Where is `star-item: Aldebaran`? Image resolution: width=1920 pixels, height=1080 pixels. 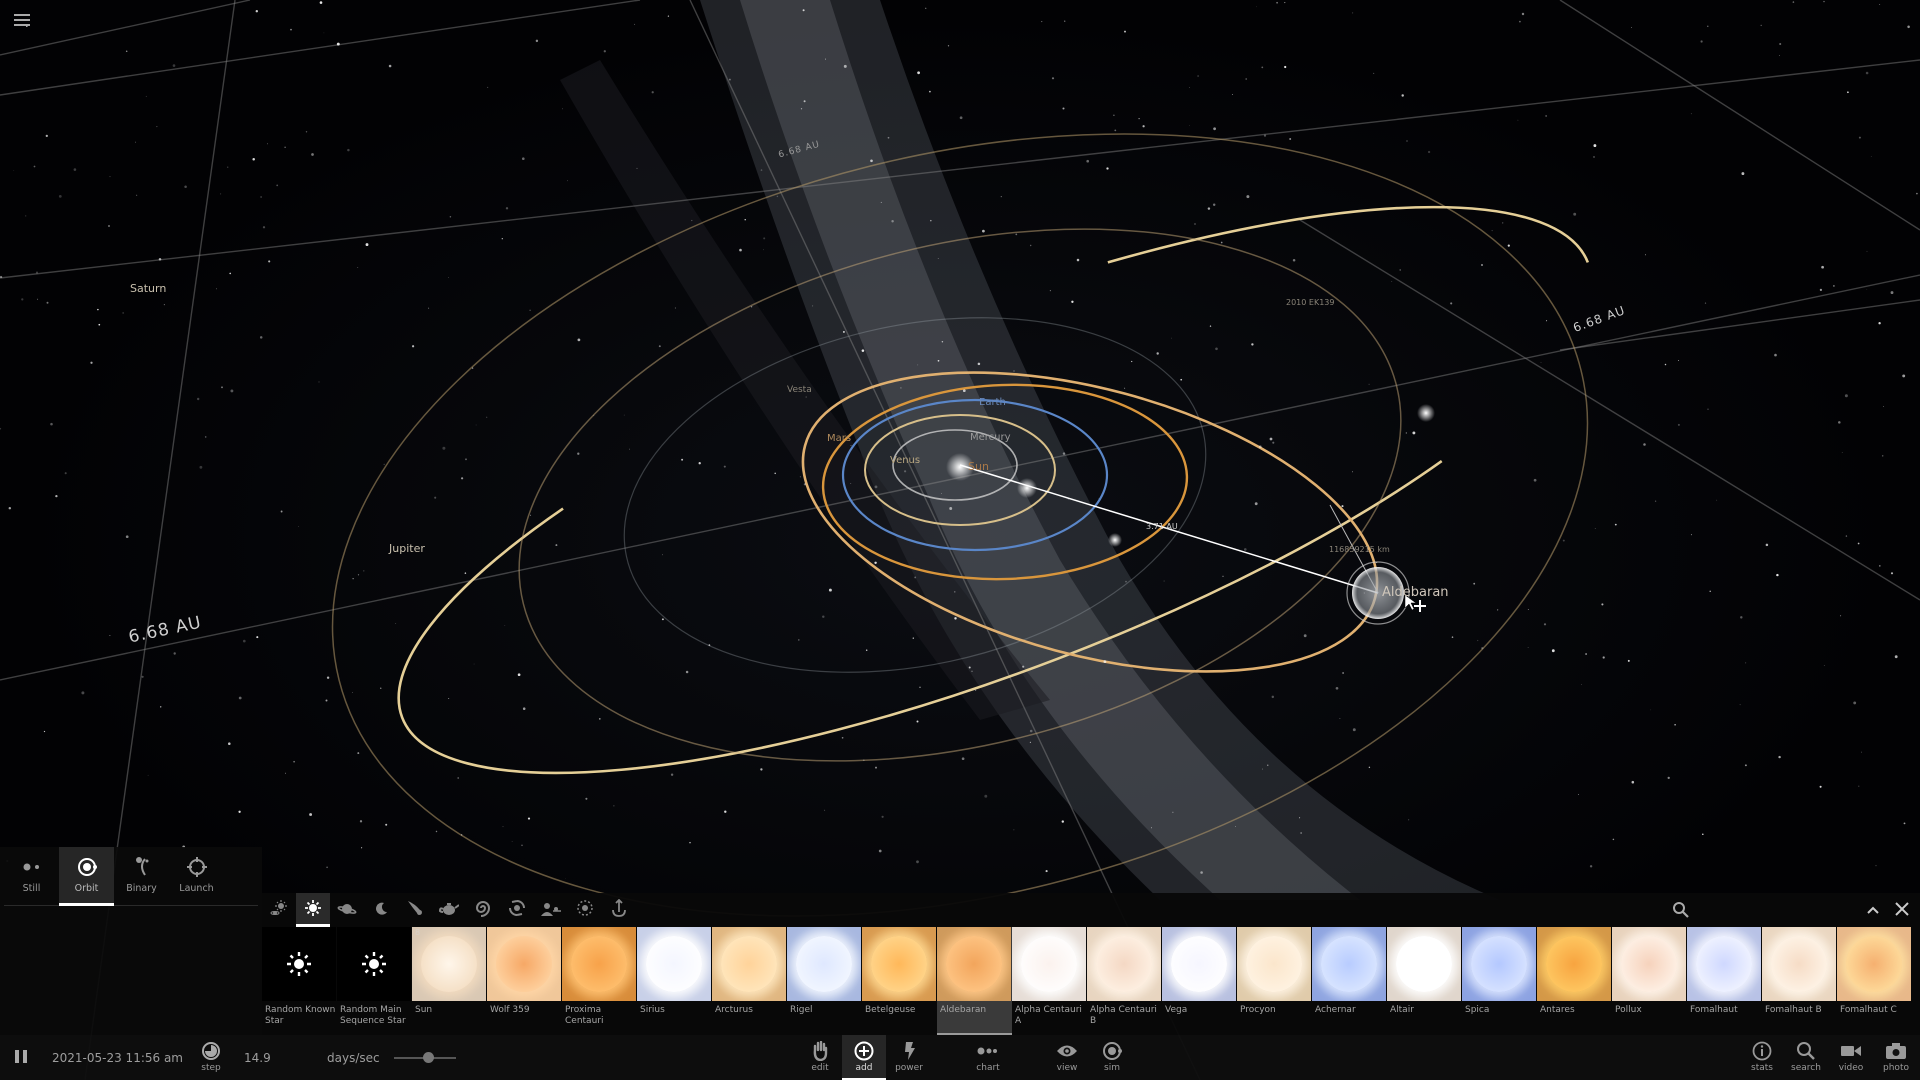 star-item: Aldebaran is located at coordinates (974, 981).